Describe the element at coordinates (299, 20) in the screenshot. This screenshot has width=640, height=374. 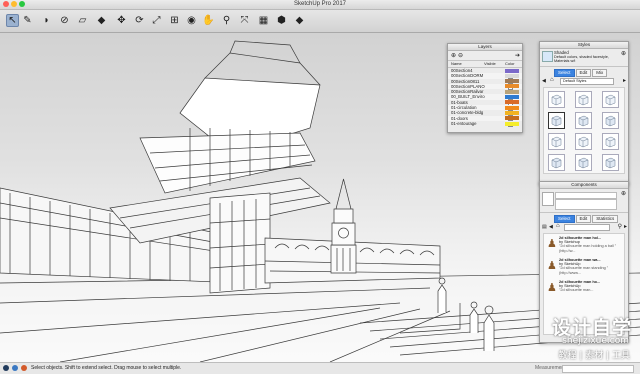
I see `share-model-tool: ◆` at that location.